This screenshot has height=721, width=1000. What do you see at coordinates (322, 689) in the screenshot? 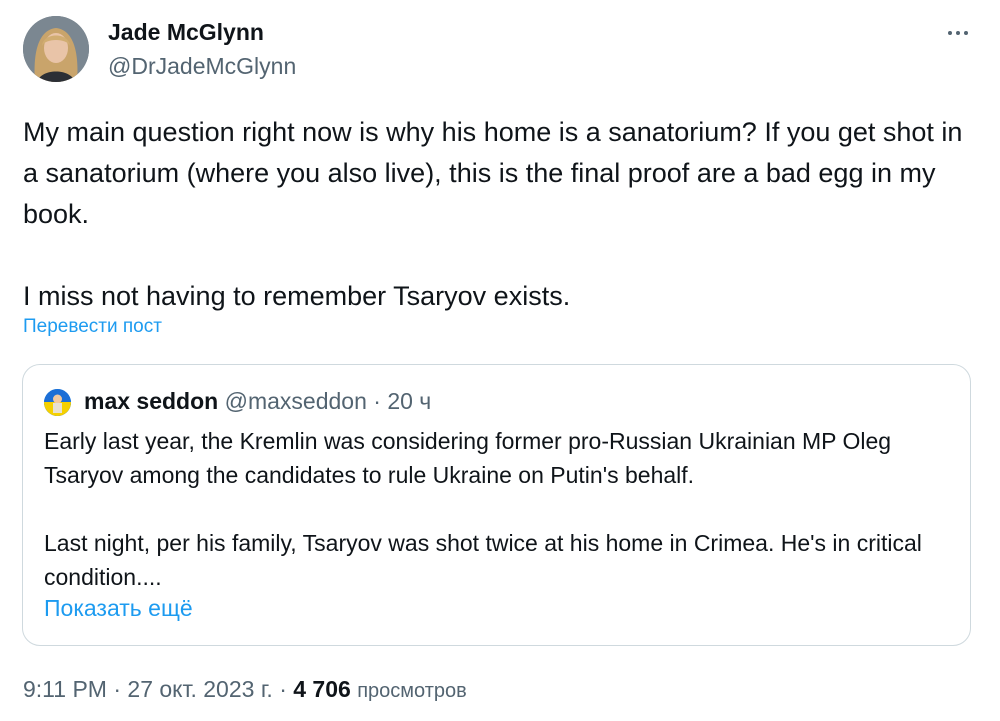
I see `views-count: 4 706` at bounding box center [322, 689].